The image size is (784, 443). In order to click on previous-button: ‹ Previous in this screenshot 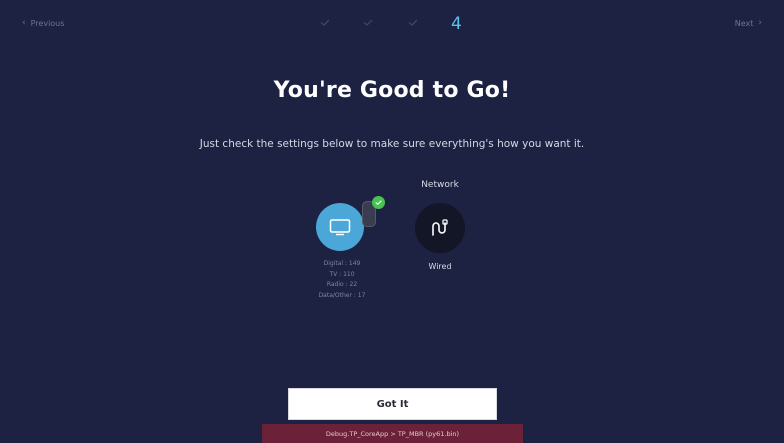, I will do `click(43, 23)`.